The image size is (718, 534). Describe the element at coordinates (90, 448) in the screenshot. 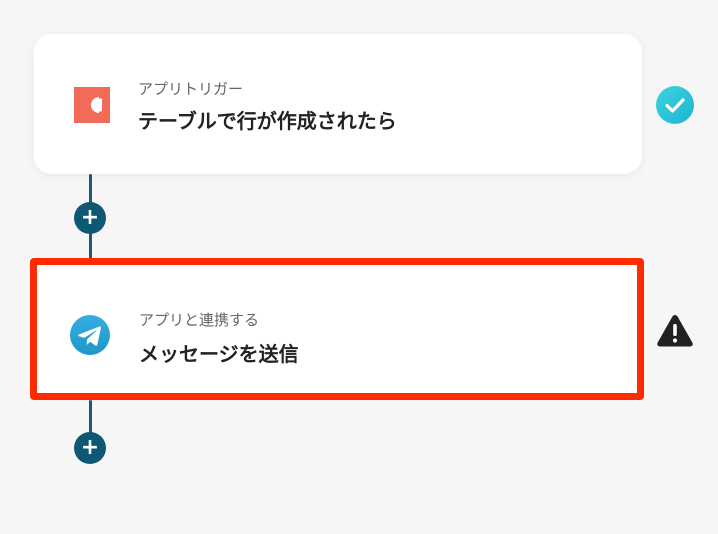

I see `add-step-button-2: +` at that location.